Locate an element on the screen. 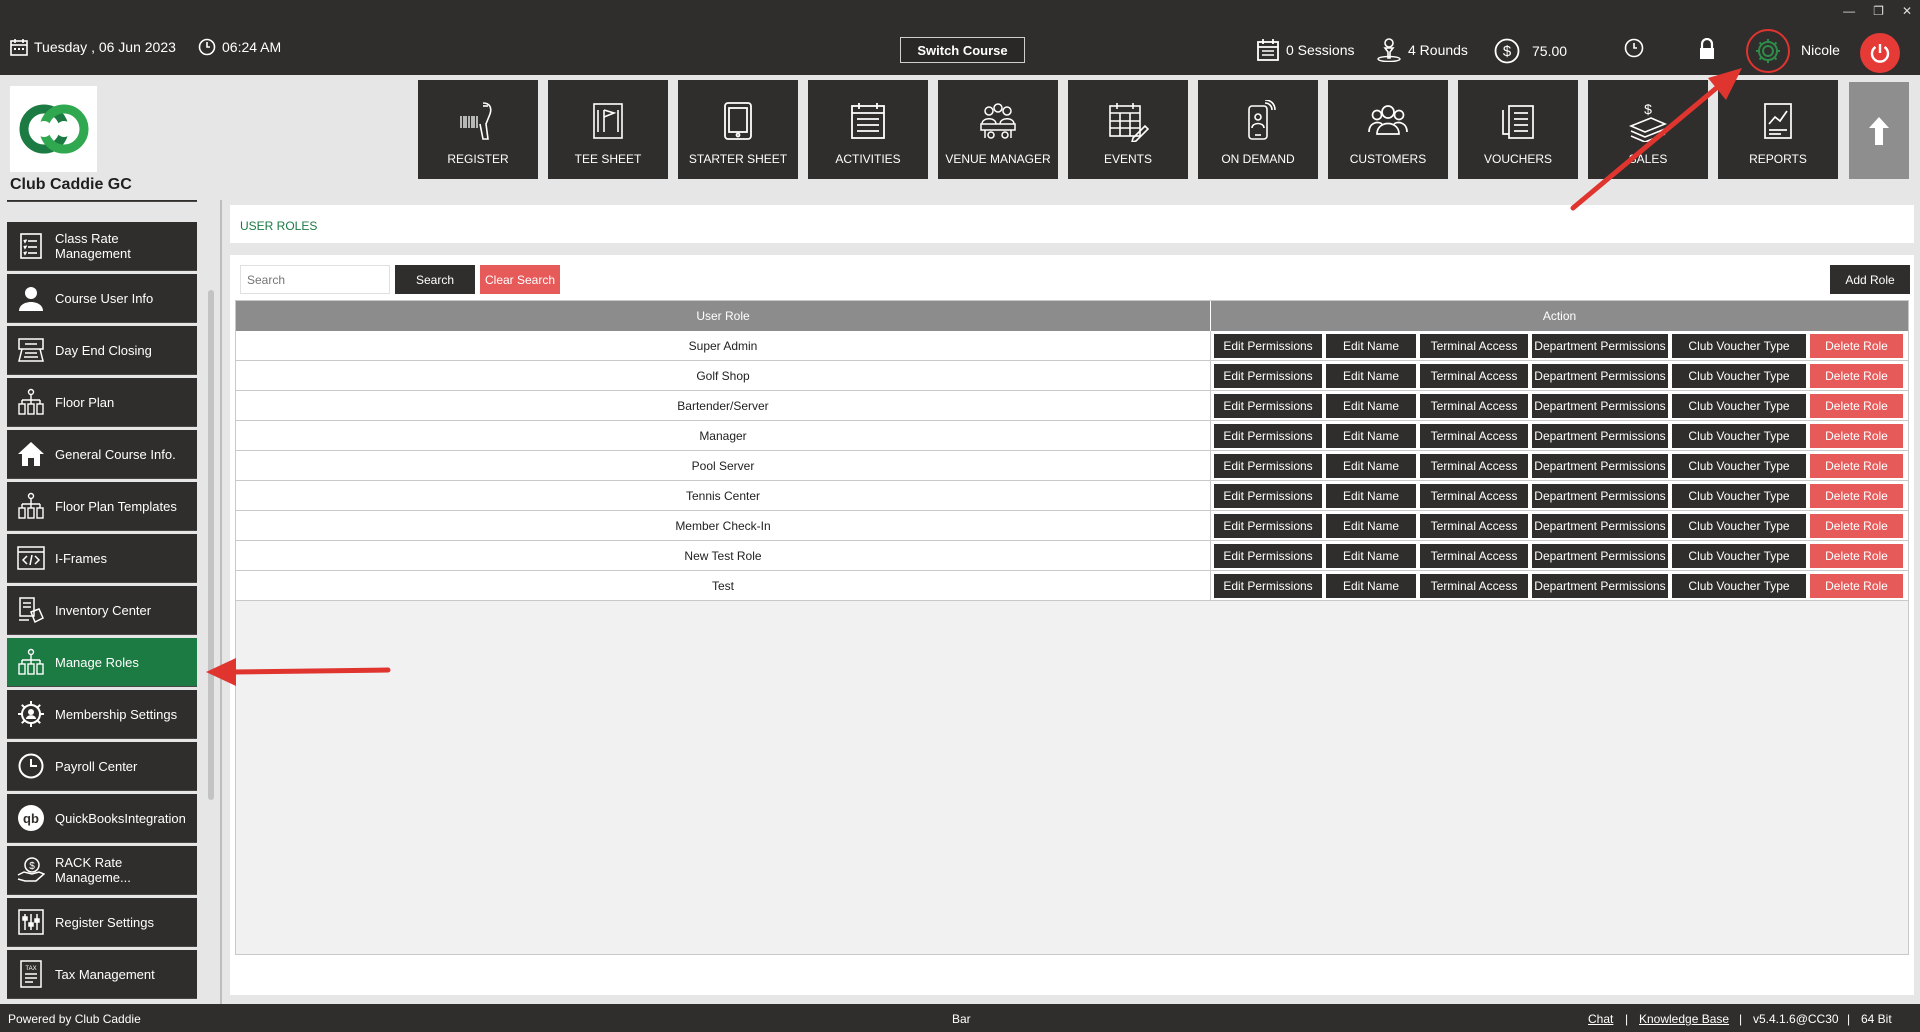 This screenshot has height=1032, width=1920. sidebar-item-general-course-info: General Course Info. is located at coordinates (102, 454).